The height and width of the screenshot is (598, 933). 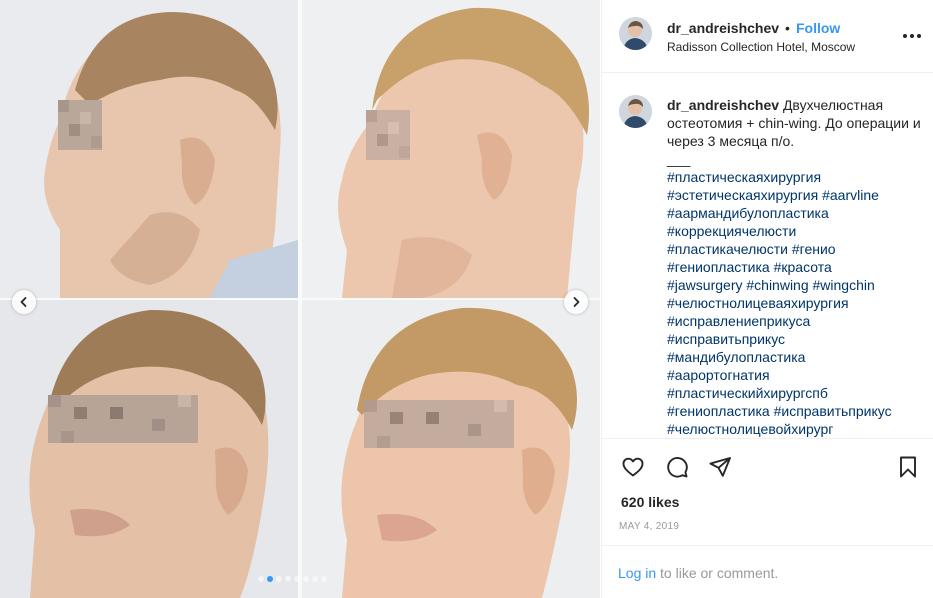 I want to click on share-button, so click(x=721, y=468).